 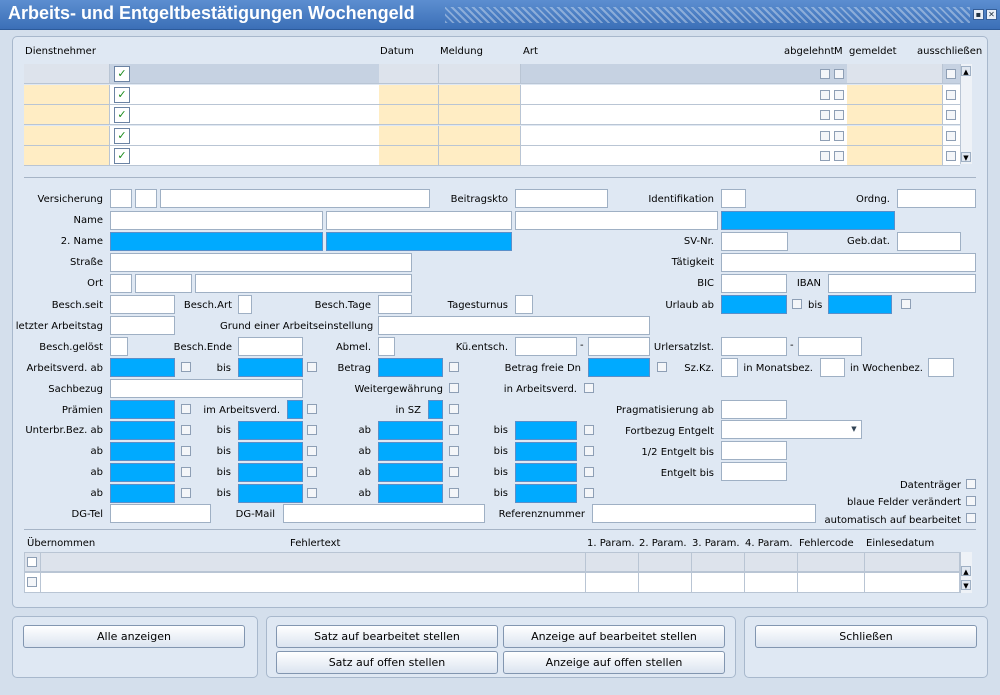 I want to click on minimize-icon: ▪, so click(x=978, y=14).